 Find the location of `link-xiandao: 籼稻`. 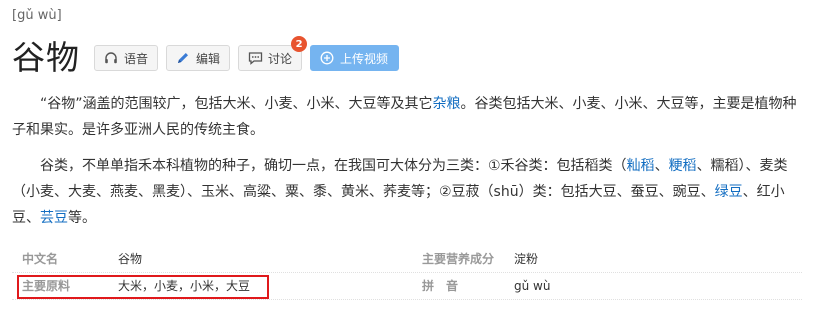

link-xiandao: 籼稻 is located at coordinates (641, 166).